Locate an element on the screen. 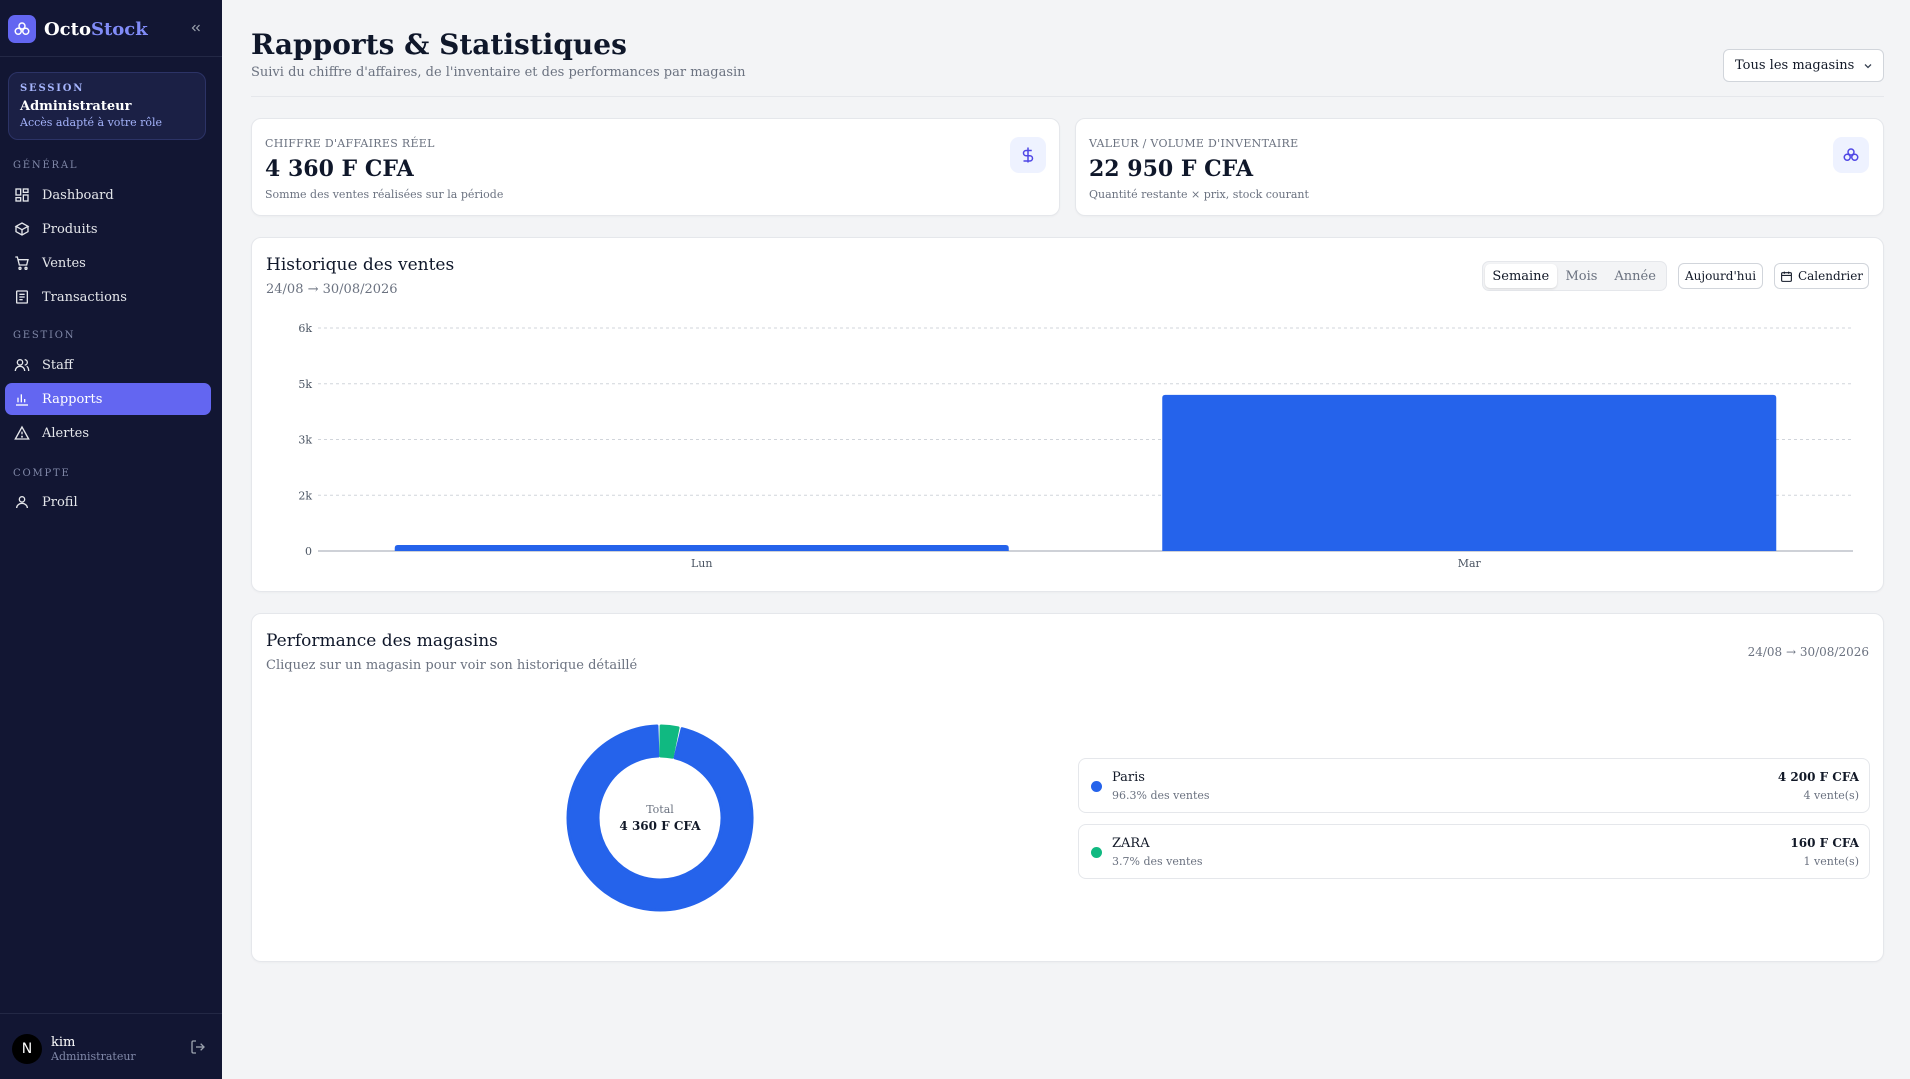 This screenshot has height=1079, width=1910. header-divider is located at coordinates (1067, 96).